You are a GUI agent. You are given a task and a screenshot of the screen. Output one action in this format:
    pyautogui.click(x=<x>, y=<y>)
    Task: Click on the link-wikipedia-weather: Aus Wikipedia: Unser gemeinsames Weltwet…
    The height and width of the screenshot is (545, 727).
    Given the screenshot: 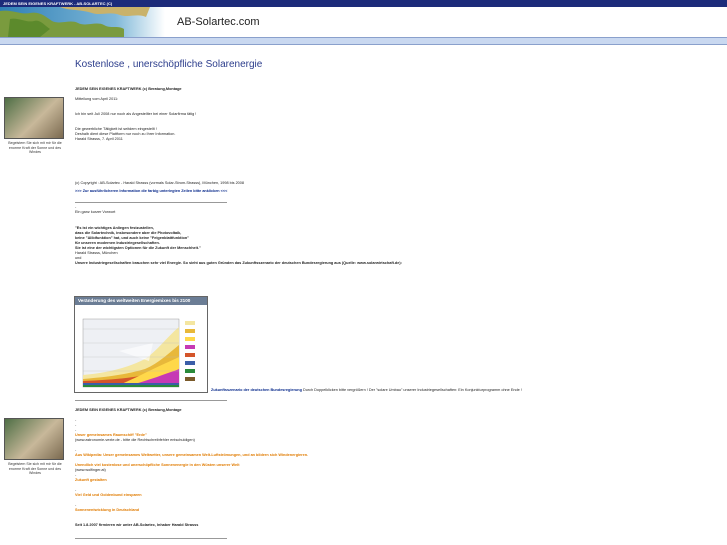 What is the action you would take?
    pyautogui.click(x=395, y=455)
    